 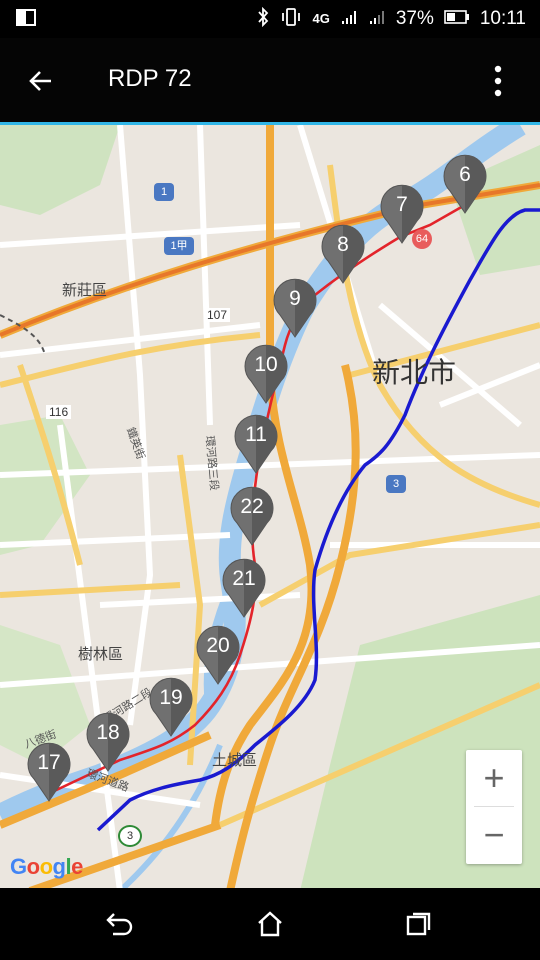 What do you see at coordinates (266, 374) in the screenshot?
I see `marker-10: 10` at bounding box center [266, 374].